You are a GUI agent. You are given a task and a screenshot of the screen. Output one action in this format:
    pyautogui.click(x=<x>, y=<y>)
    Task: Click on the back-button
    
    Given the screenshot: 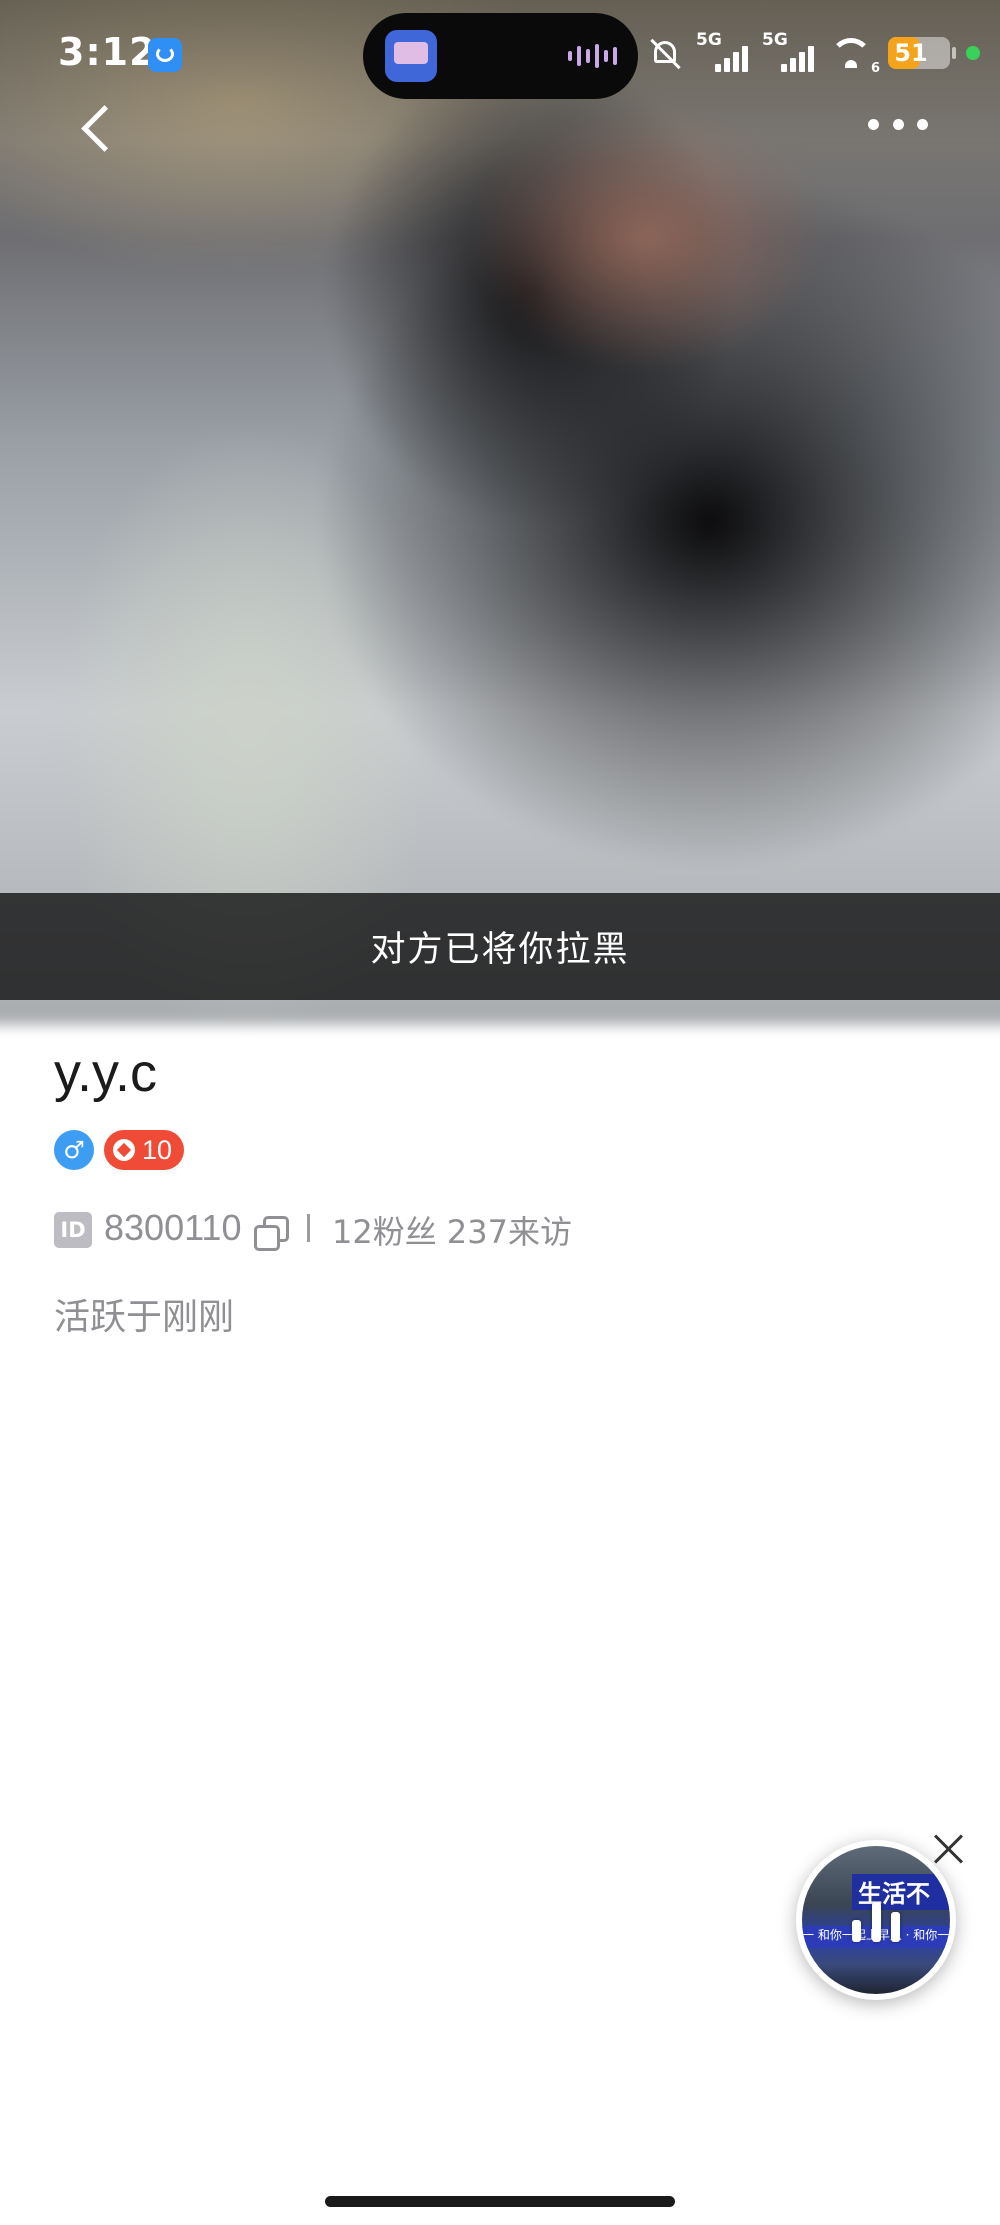 What is the action you would take?
    pyautogui.click(x=99, y=128)
    